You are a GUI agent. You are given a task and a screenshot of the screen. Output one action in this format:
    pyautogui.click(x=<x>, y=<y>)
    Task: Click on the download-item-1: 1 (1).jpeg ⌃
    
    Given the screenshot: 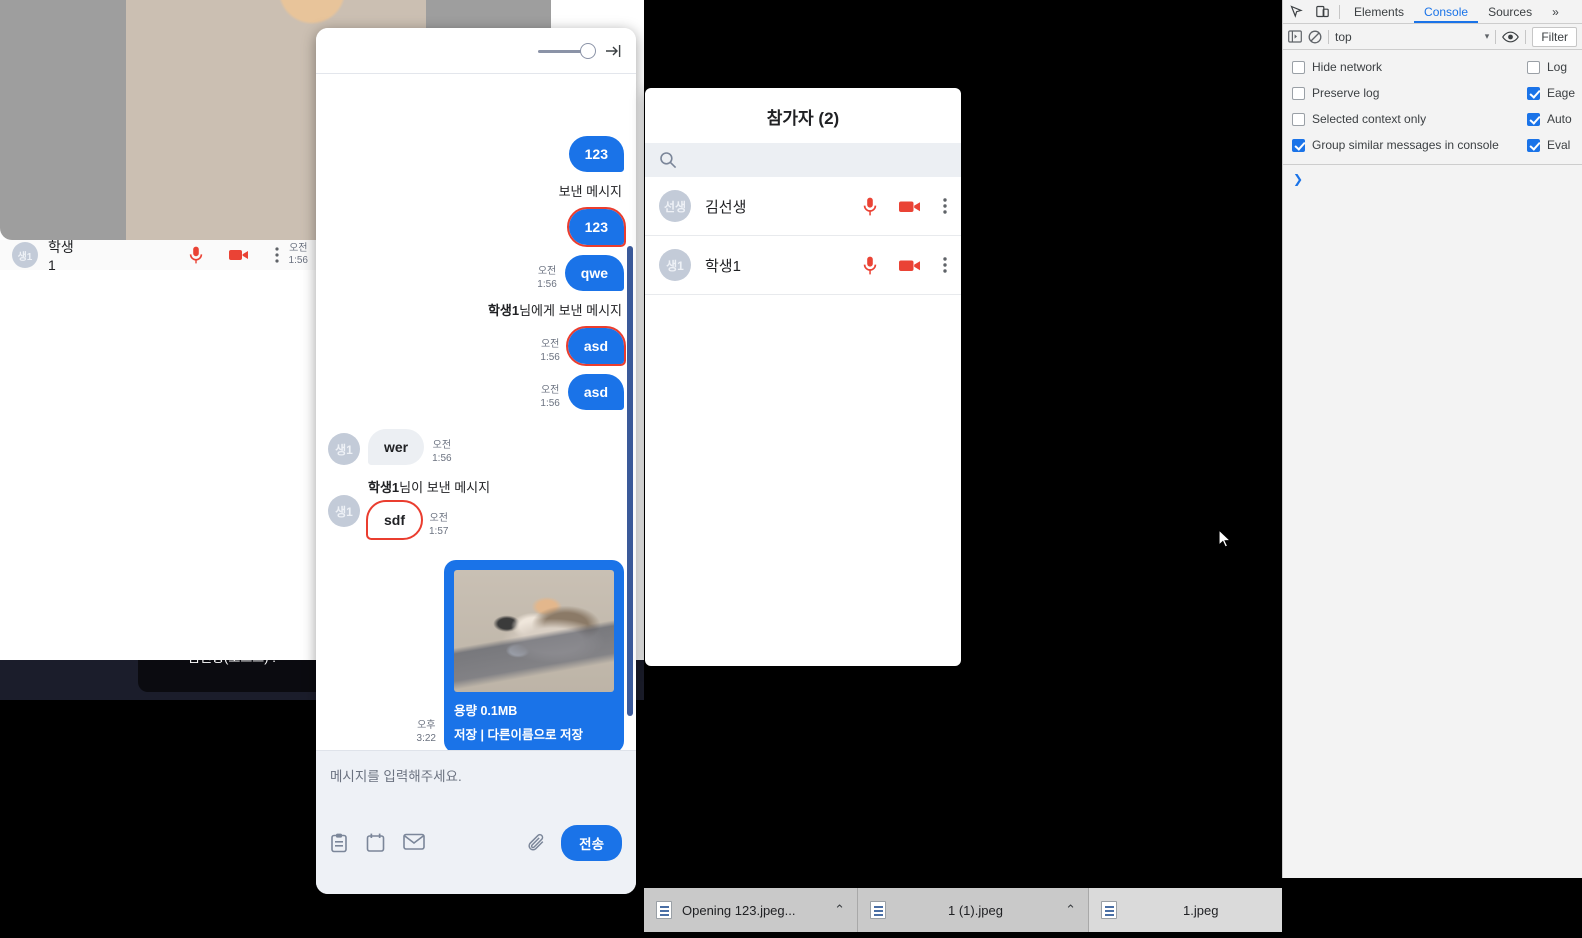 What is the action you would take?
    pyautogui.click(x=973, y=910)
    